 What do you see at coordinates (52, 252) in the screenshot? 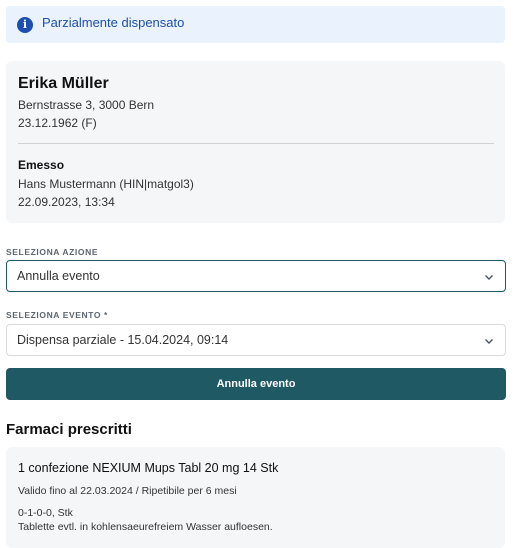
I see `action-select-label: SELEZIONA AZIONE` at bounding box center [52, 252].